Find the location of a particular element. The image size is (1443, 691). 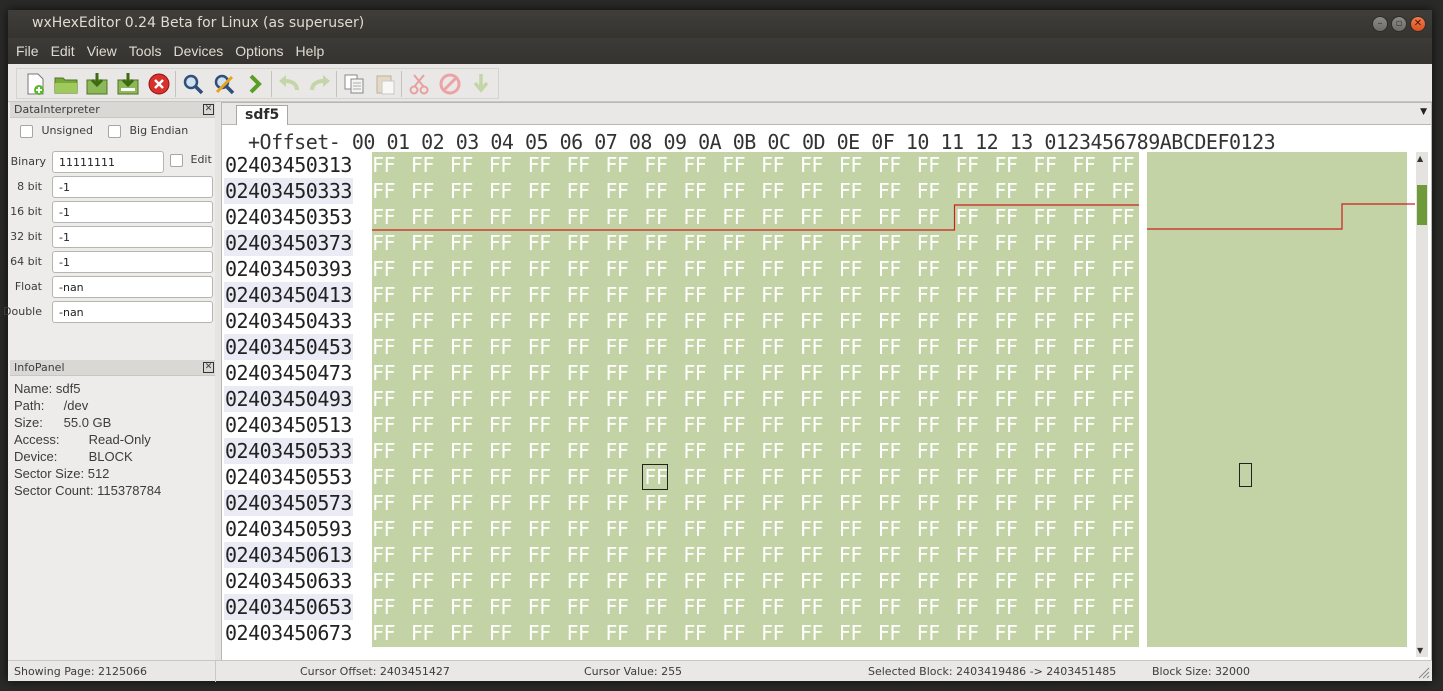

tab-sdf5: sdf5 is located at coordinates (262, 115).